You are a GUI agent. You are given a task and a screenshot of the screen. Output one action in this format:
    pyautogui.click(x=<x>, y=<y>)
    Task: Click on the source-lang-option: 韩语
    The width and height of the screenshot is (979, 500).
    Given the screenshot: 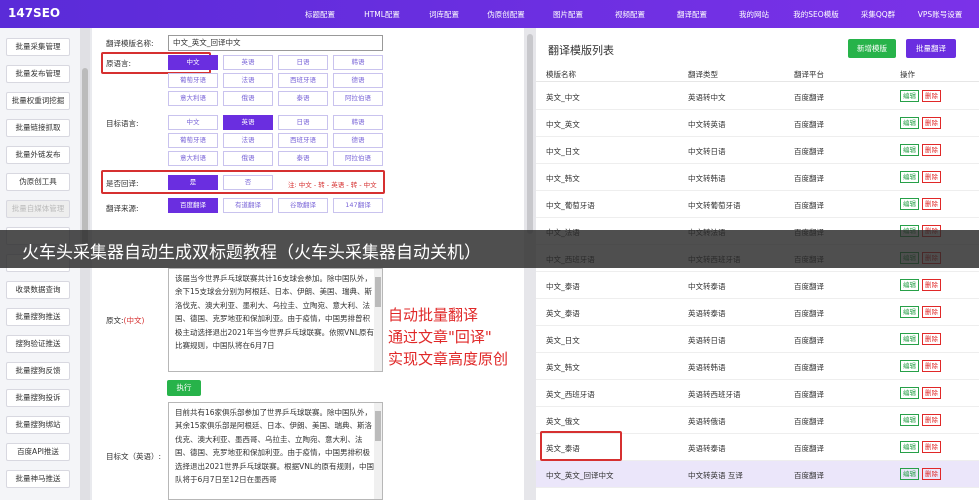 What is the action you would take?
    pyautogui.click(x=358, y=62)
    